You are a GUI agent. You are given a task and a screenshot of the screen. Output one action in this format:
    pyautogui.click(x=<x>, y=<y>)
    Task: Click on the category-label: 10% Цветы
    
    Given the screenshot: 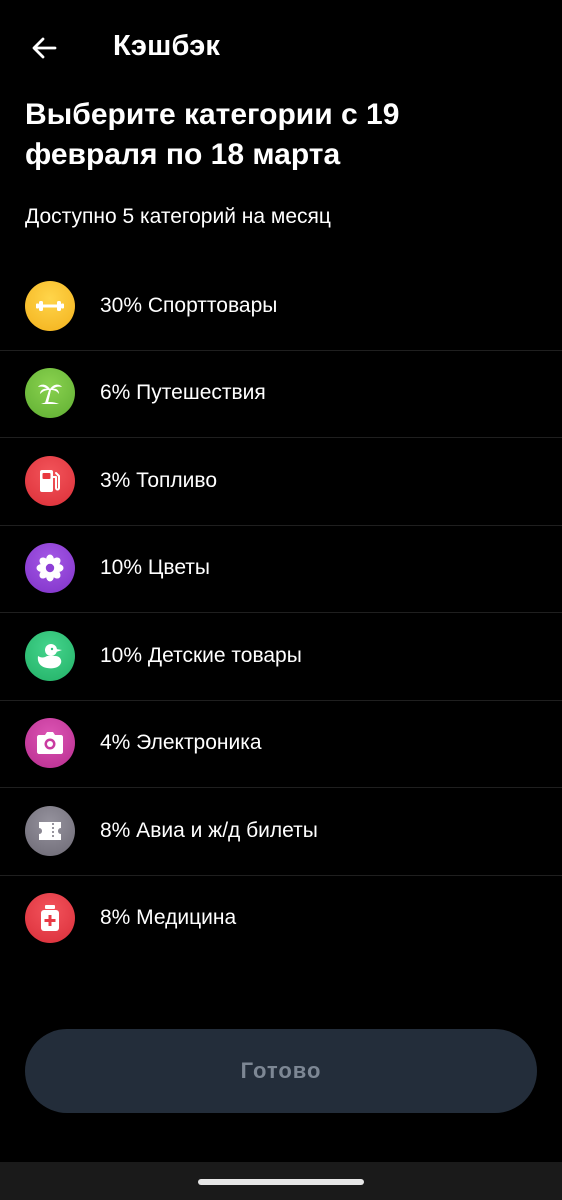 What is the action you would take?
    pyautogui.click(x=155, y=568)
    